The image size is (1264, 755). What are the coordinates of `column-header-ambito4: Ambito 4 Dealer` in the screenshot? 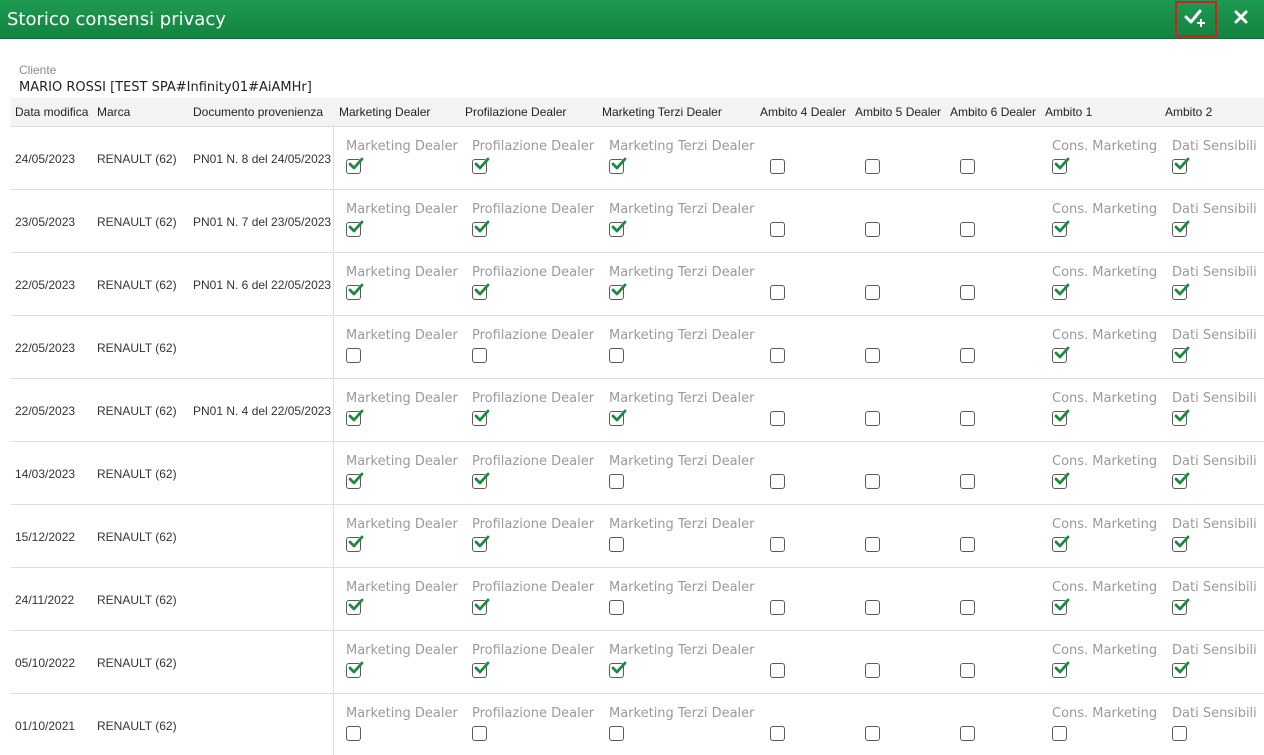 It's located at (803, 112).